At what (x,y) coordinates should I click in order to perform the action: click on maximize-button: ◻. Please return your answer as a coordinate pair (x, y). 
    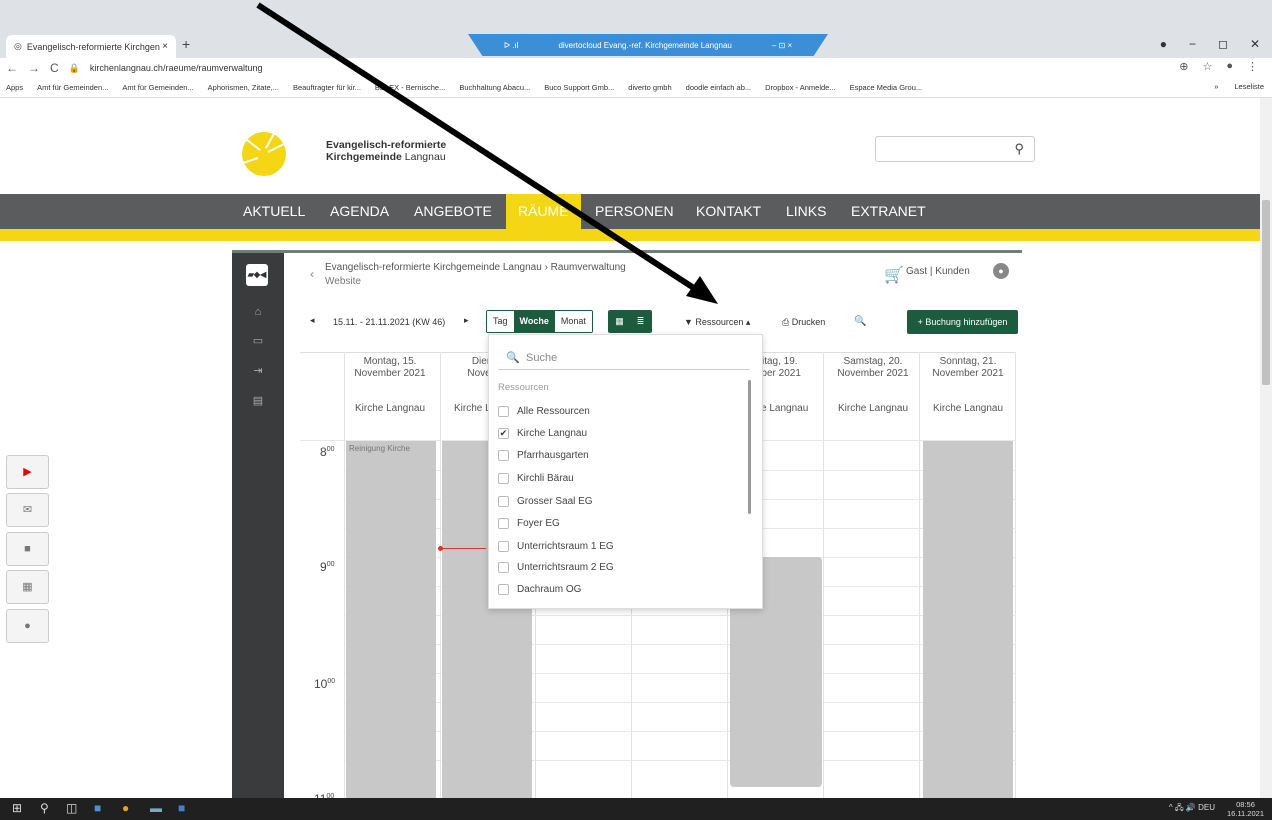
    Looking at the image, I should click on (1223, 44).